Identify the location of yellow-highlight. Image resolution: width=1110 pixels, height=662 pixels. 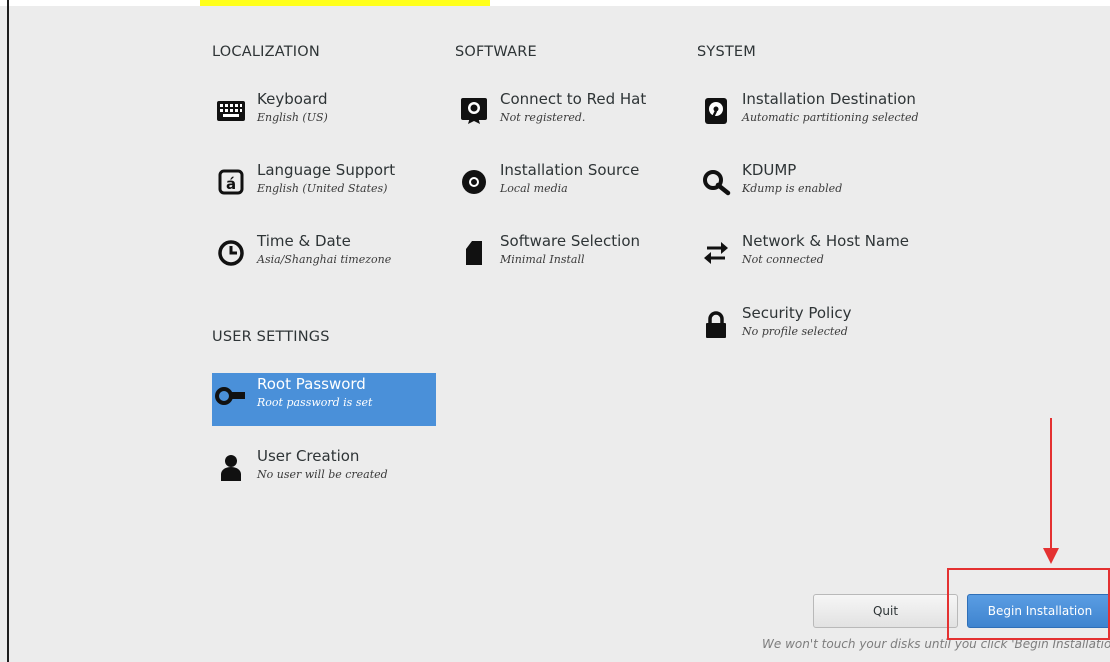
(345, 3).